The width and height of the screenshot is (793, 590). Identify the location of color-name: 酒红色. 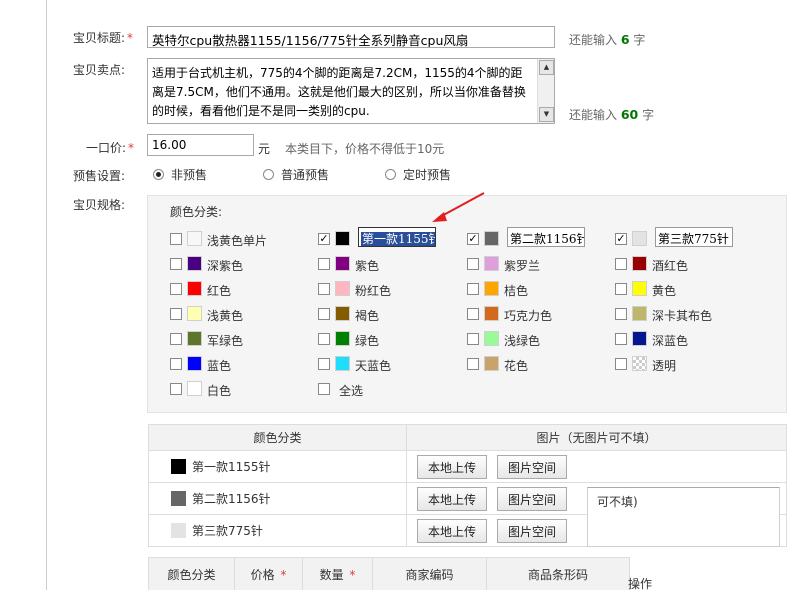
(670, 266).